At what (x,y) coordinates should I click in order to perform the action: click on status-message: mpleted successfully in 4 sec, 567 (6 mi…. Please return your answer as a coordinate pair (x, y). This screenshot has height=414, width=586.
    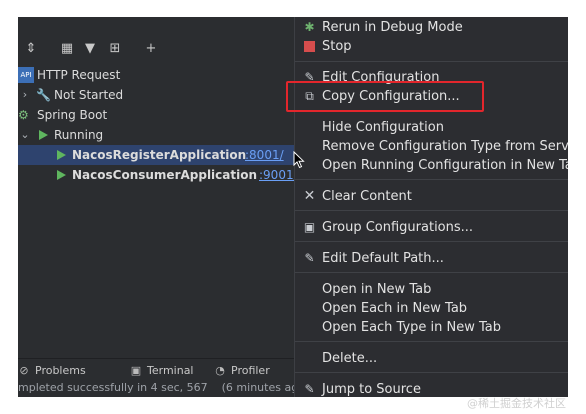
    Looking at the image, I should click on (163, 387).